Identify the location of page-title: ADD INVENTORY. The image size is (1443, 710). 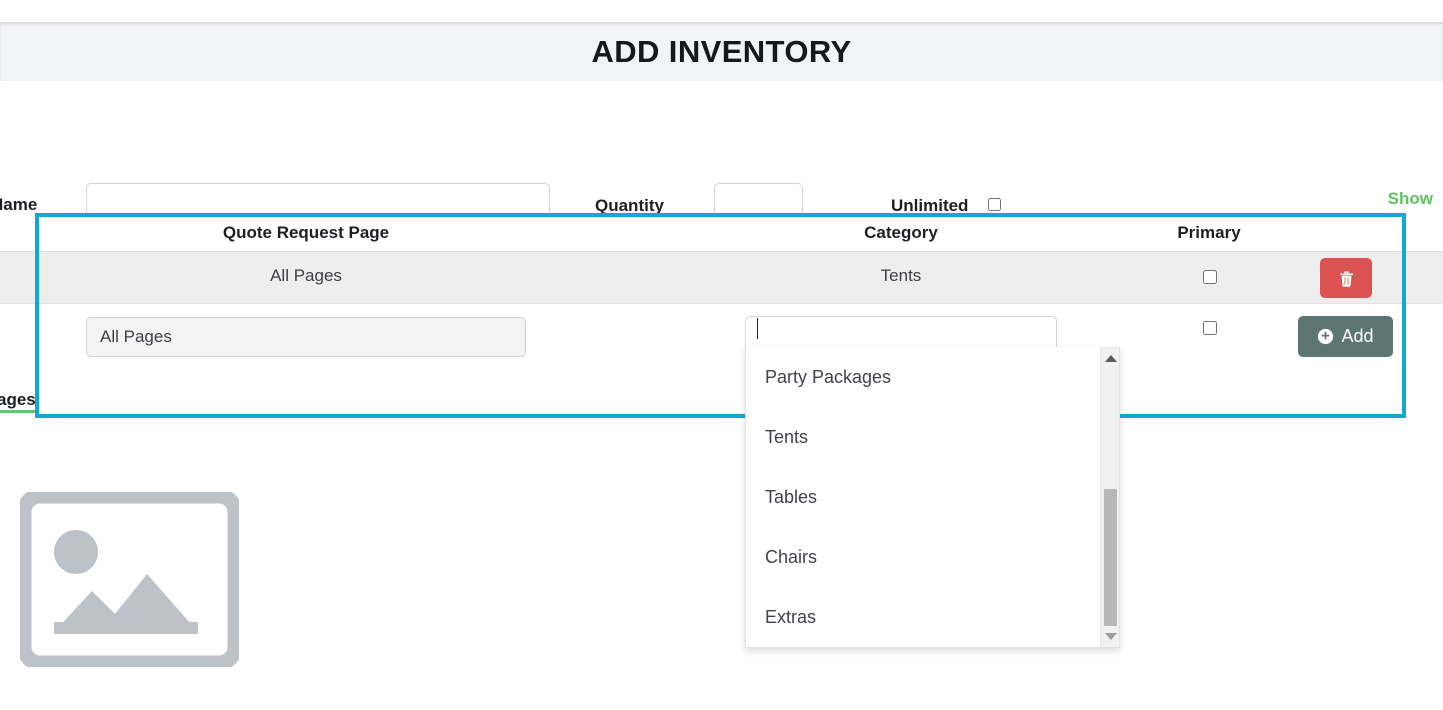
(721, 51).